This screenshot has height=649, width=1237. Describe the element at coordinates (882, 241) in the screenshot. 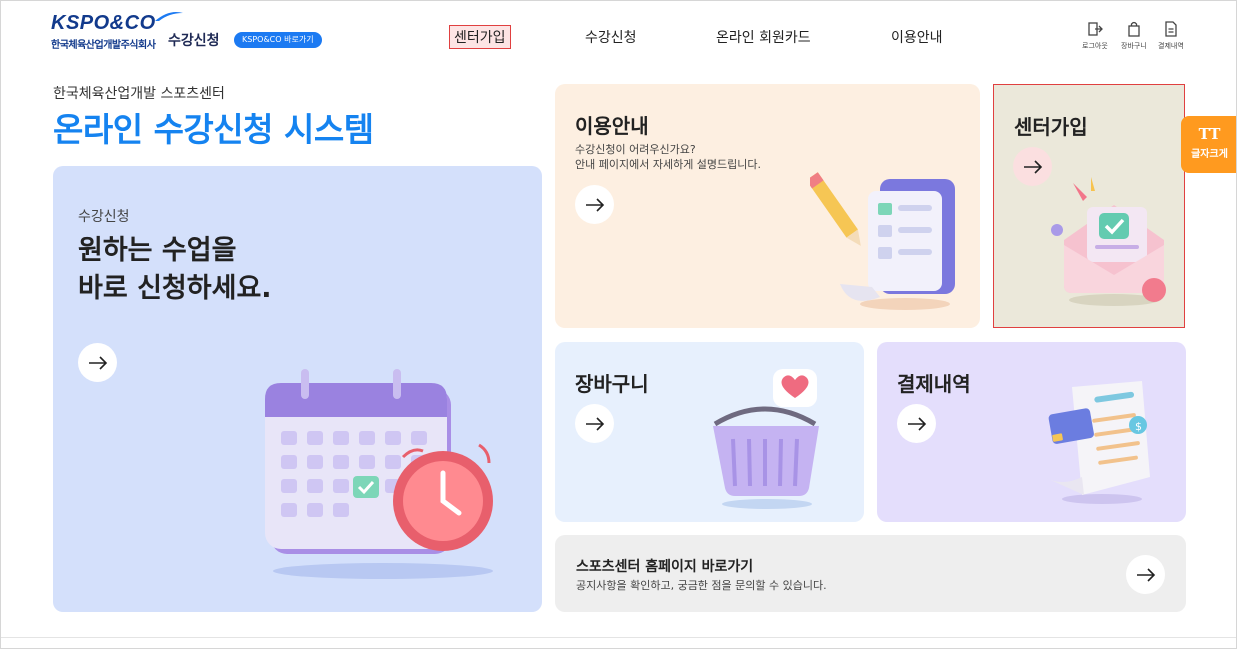

I see `document-pencil-illustration` at that location.